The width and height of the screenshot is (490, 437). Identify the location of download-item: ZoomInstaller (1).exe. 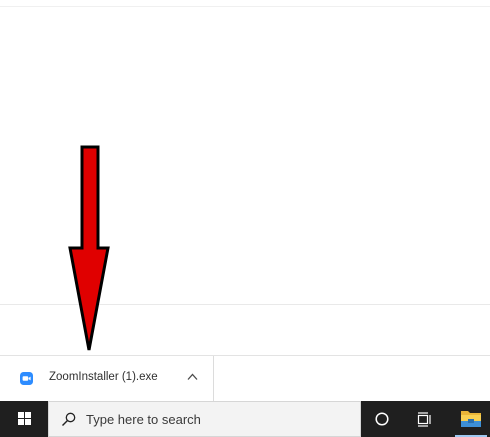
(107, 378).